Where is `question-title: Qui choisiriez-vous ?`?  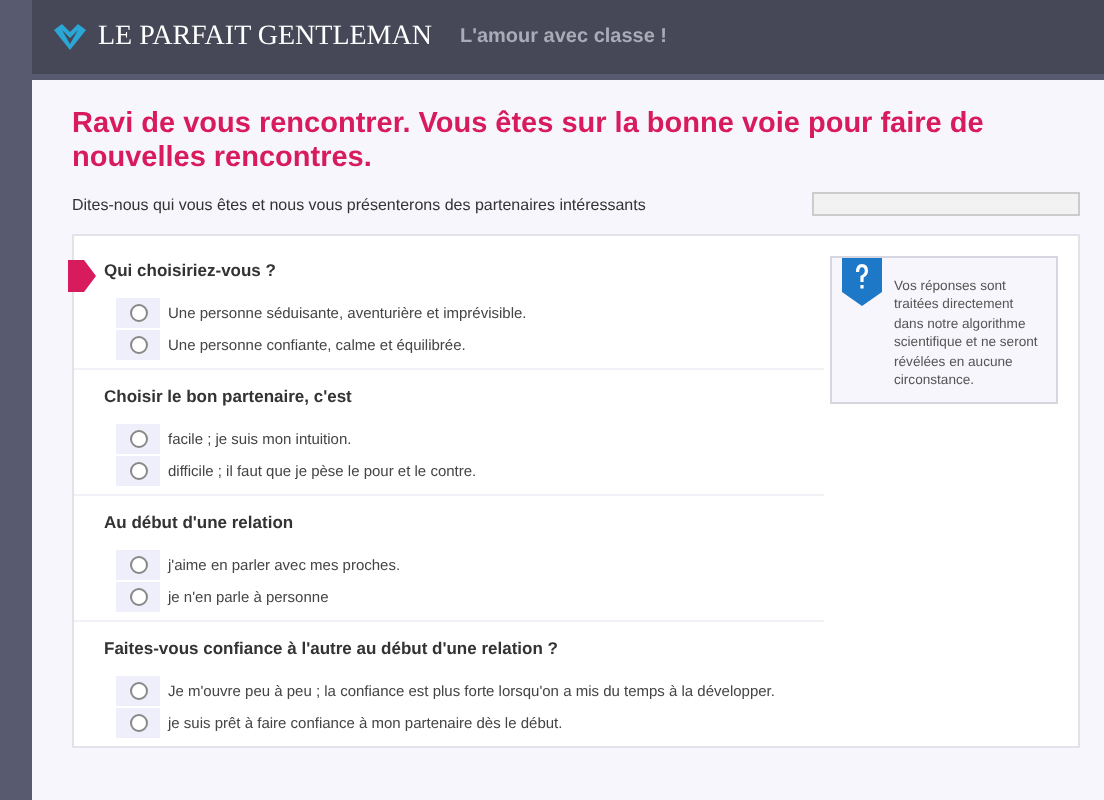 question-title: Qui choisiriez-vous ? is located at coordinates (191, 270).